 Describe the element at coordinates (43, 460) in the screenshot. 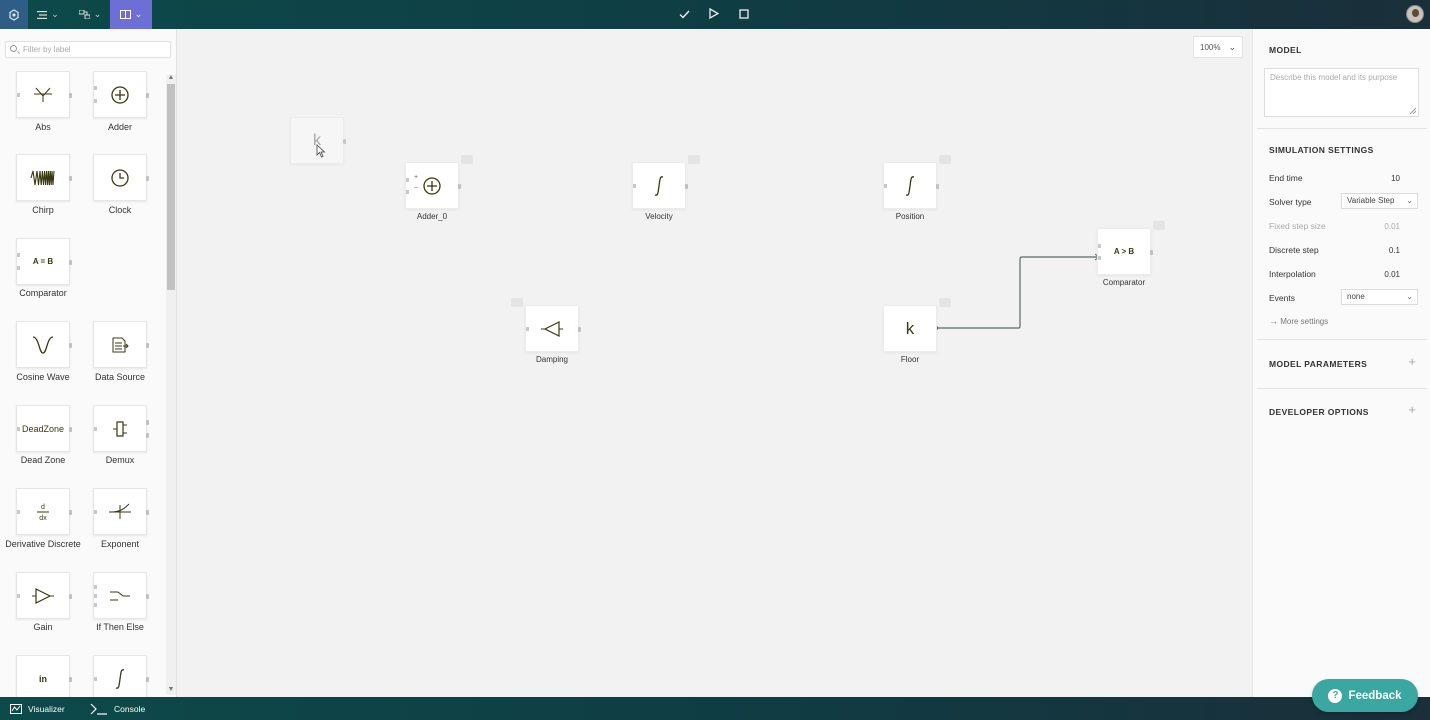

I see `palette-block-label: Dead Zone` at that location.